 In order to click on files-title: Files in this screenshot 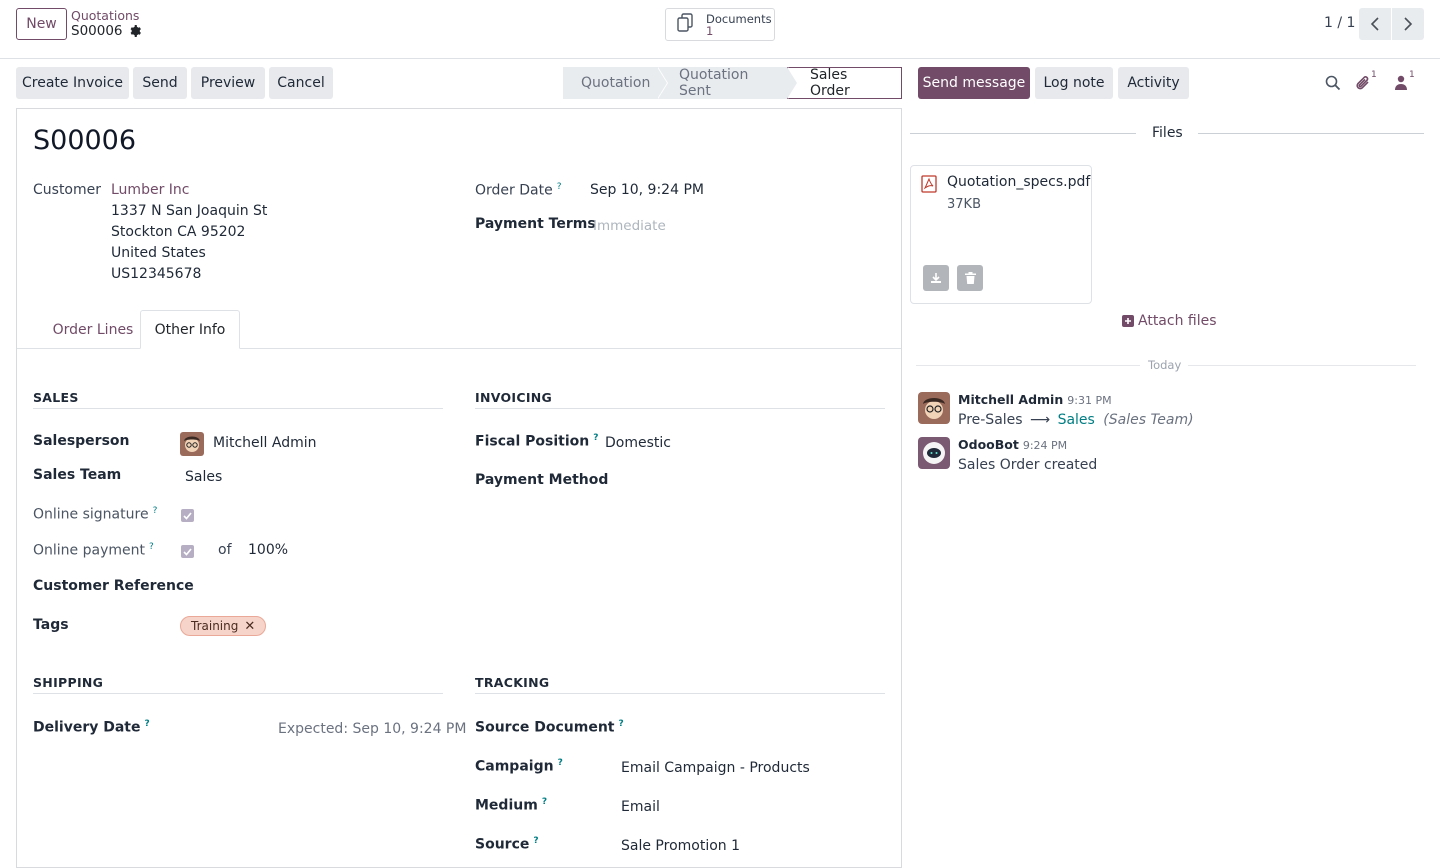, I will do `click(1167, 133)`.